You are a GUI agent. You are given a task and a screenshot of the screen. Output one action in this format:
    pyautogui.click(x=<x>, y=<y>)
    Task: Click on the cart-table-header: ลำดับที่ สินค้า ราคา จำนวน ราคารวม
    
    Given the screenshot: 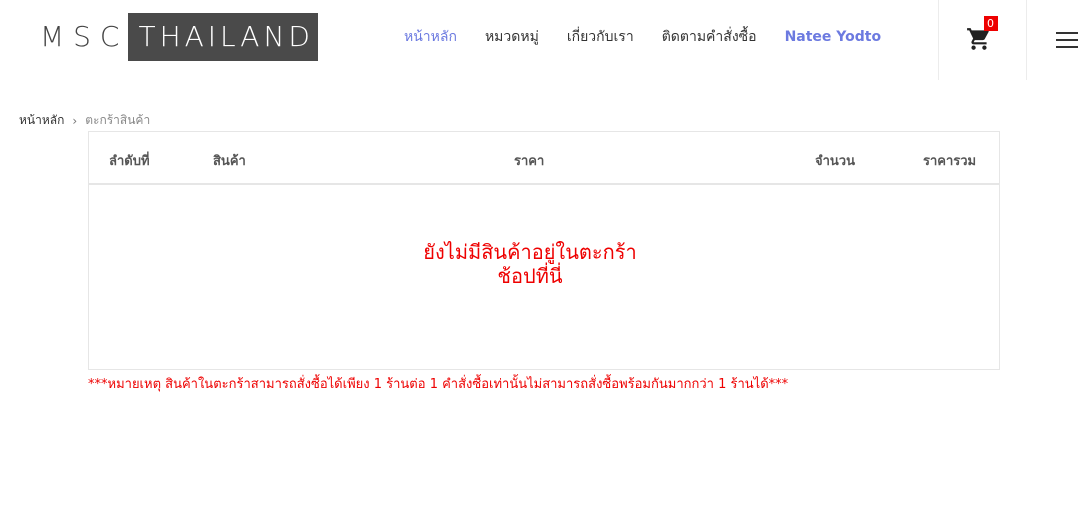 What is the action you would take?
    pyautogui.click(x=544, y=158)
    